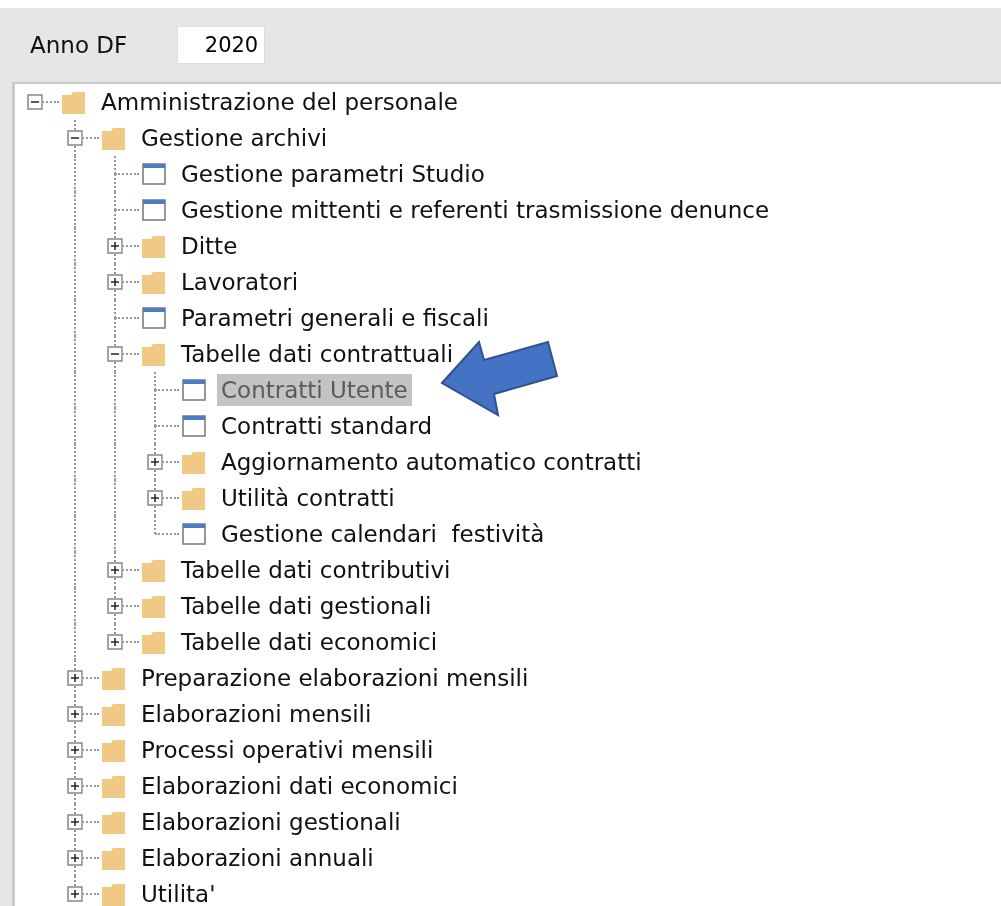  Describe the element at coordinates (299, 786) in the screenshot. I see `tree-item: Elaborazioni dati economici` at that location.